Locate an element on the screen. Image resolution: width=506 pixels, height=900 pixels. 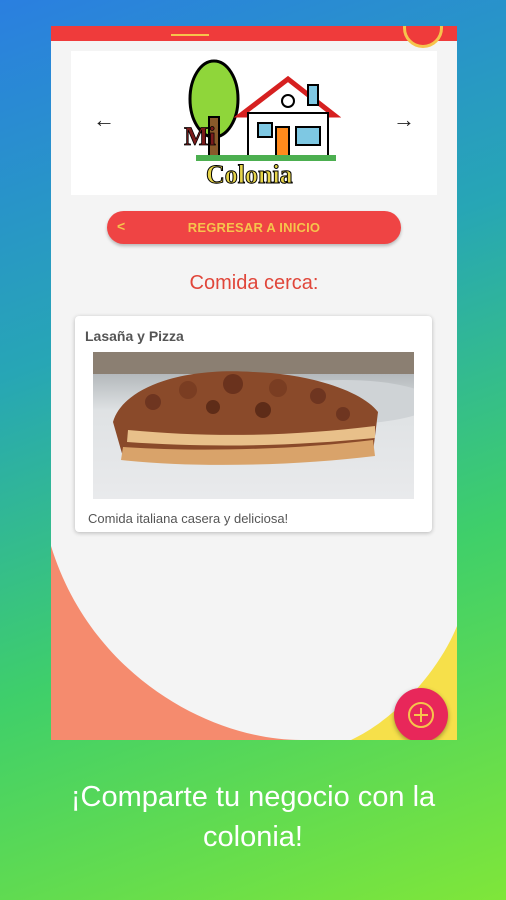
add-circle-icon is located at coordinates (421, 715).